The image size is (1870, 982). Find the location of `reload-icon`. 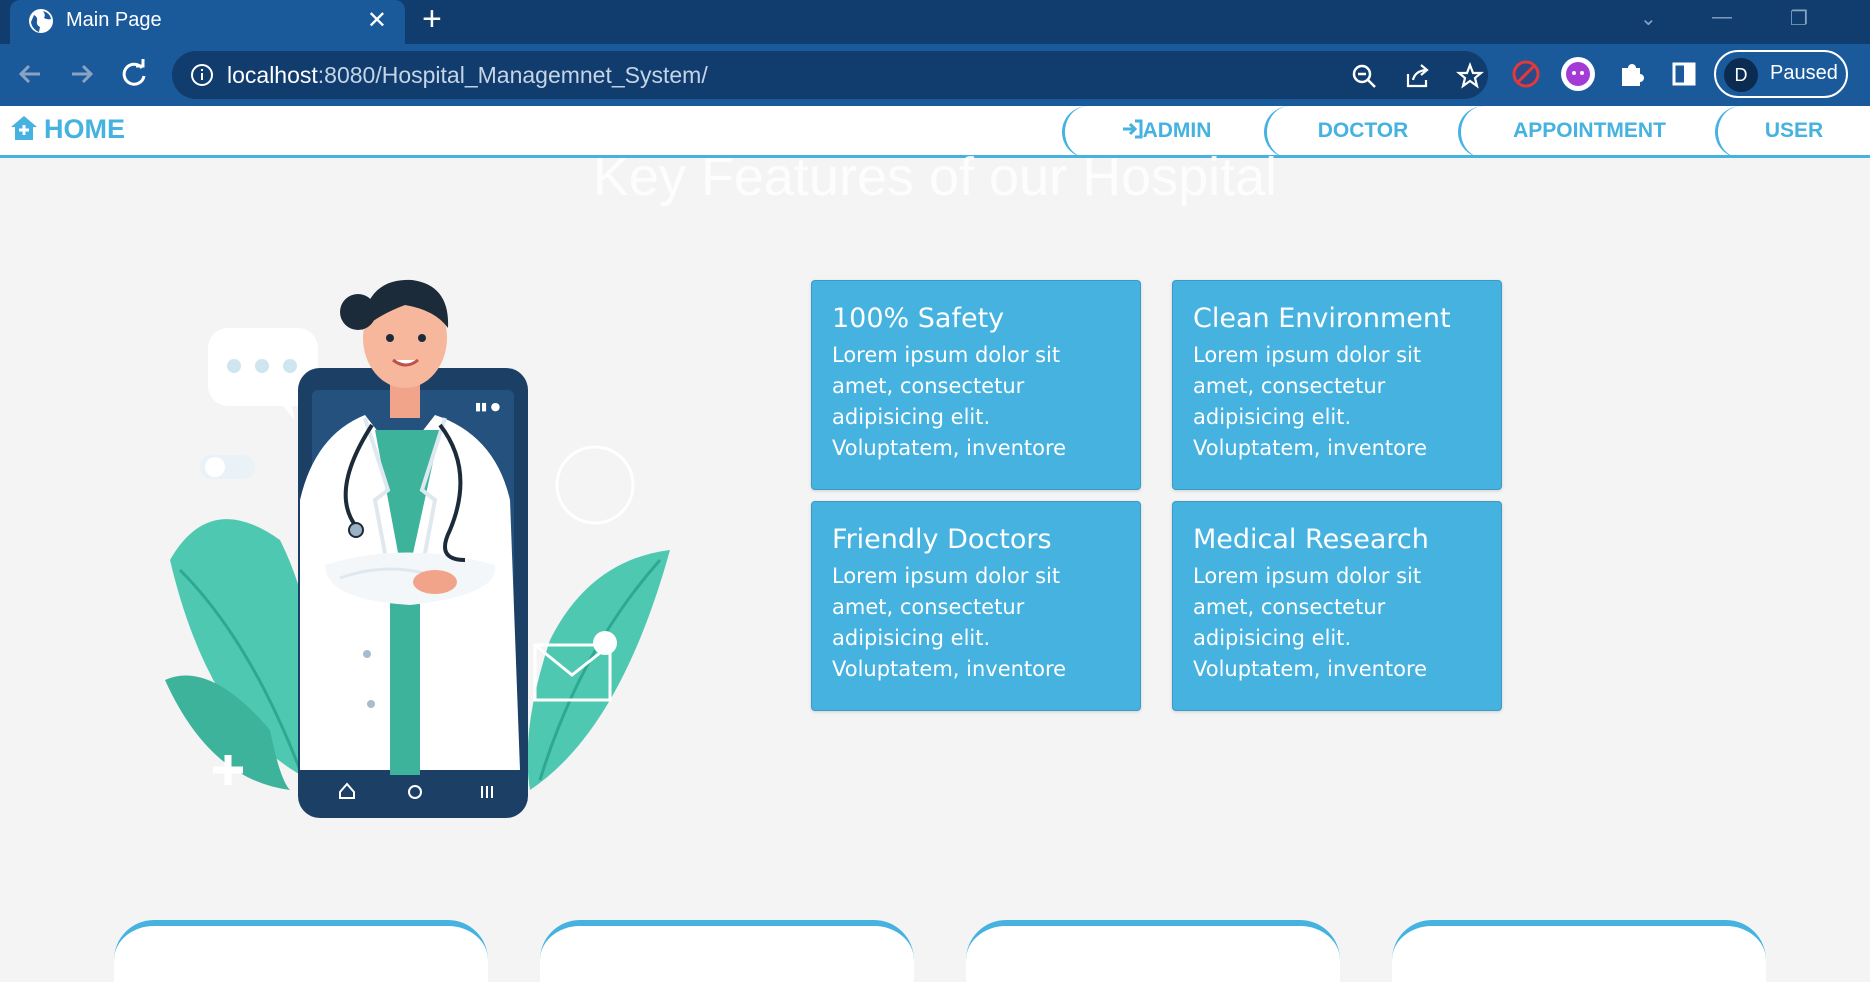

reload-icon is located at coordinates (134, 74).